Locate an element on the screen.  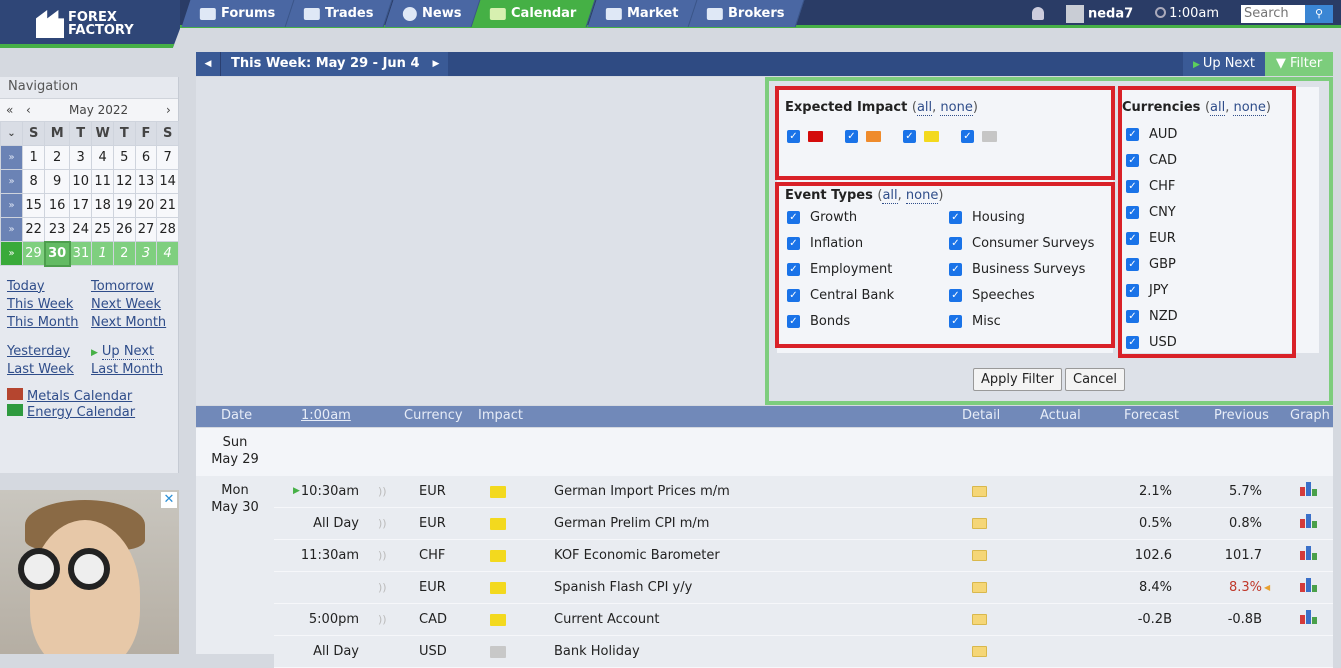
event-title: Spanish Flash CPI y/y is located at coordinates (623, 587).